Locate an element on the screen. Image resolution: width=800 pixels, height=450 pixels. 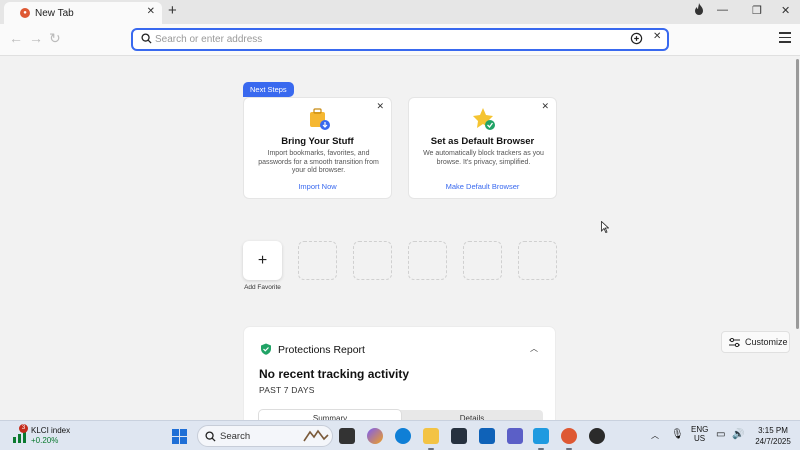
taskbar-clock: 3:15 PM 24/7/2025 is located at coordinates (773, 436).